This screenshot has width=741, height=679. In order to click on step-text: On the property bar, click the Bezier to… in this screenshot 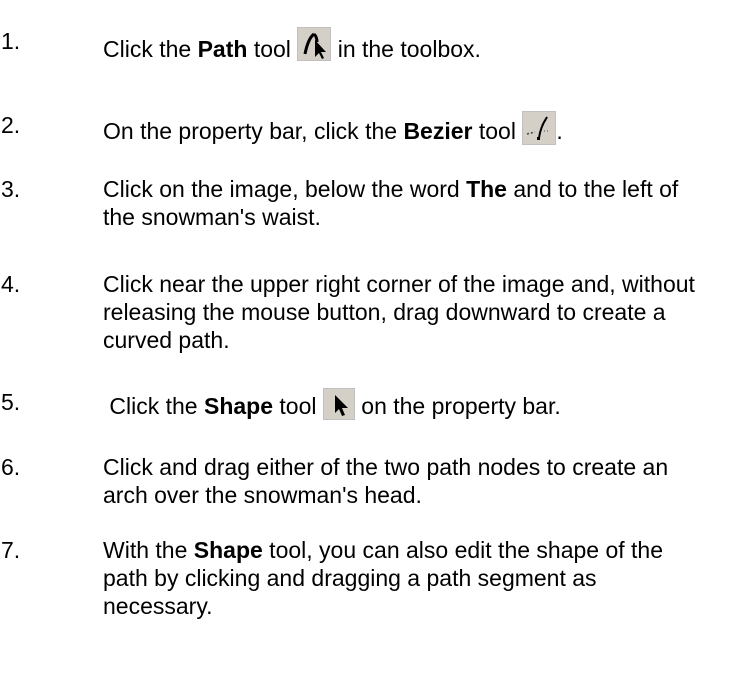, I will do `click(403, 128)`.